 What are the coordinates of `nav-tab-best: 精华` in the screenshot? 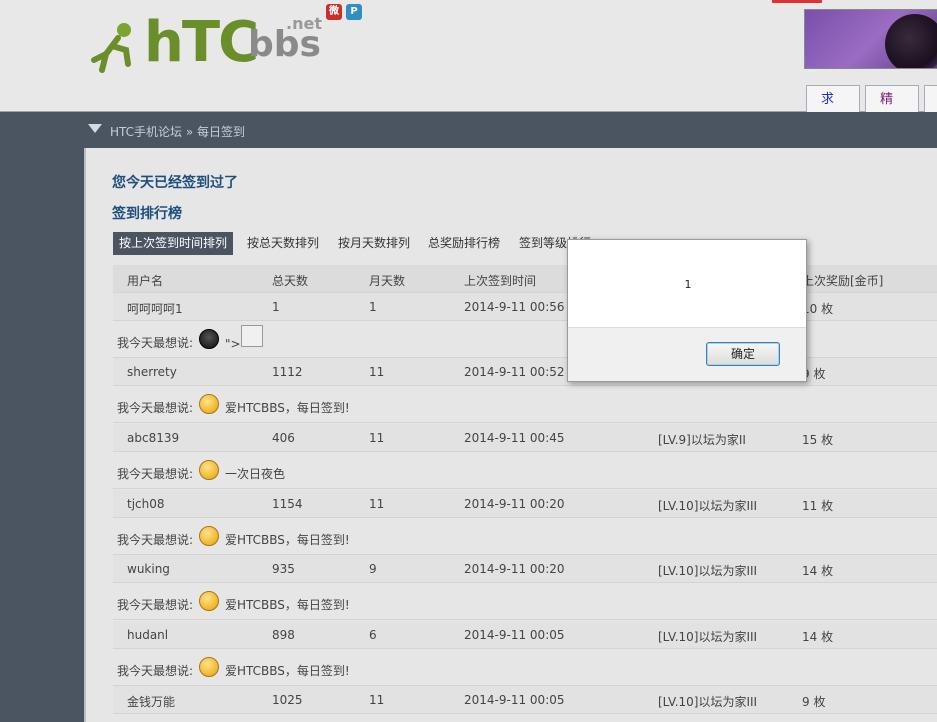 It's located at (892, 110).